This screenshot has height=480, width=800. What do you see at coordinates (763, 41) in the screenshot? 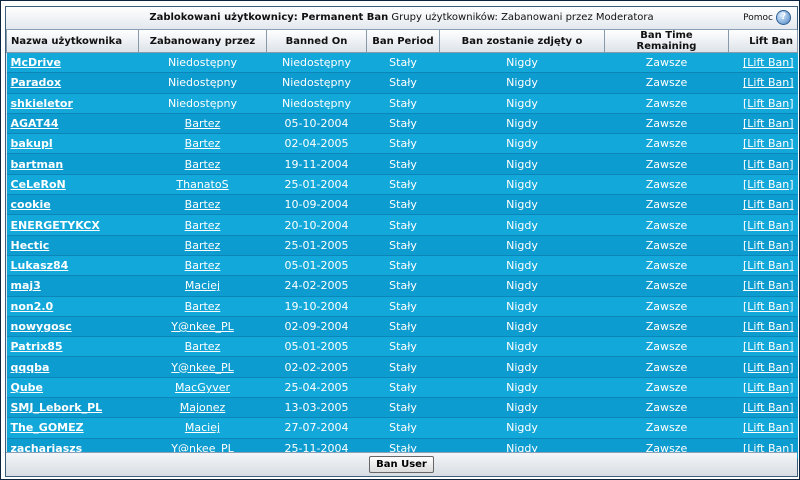
I see `col-header-lift-ban: Lift Ban` at bounding box center [763, 41].